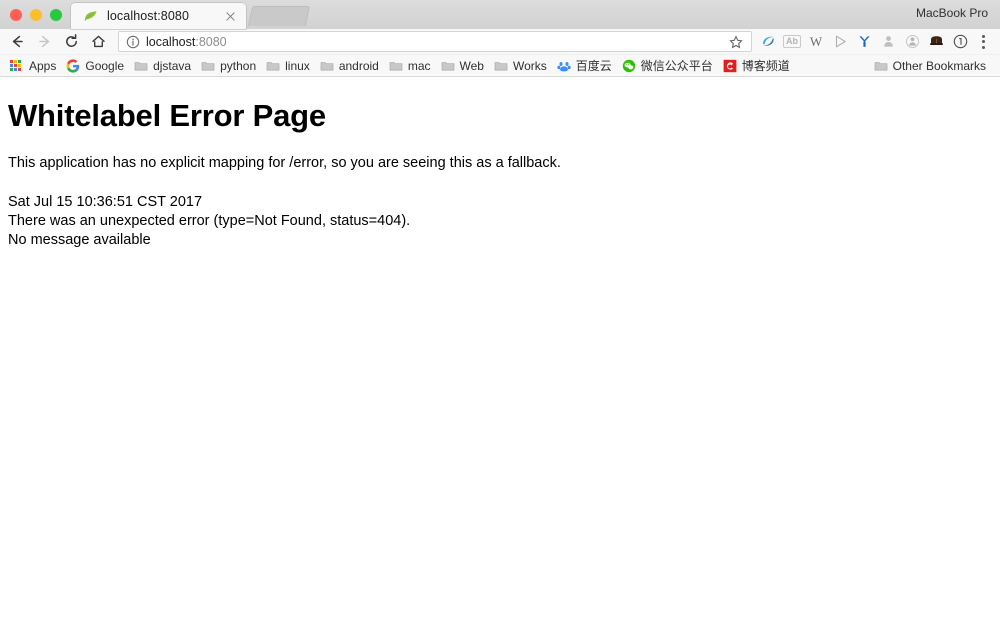 This screenshot has width=1000, height=633. What do you see at coordinates (730, 65) in the screenshot?
I see `csdn-c-icon` at bounding box center [730, 65].